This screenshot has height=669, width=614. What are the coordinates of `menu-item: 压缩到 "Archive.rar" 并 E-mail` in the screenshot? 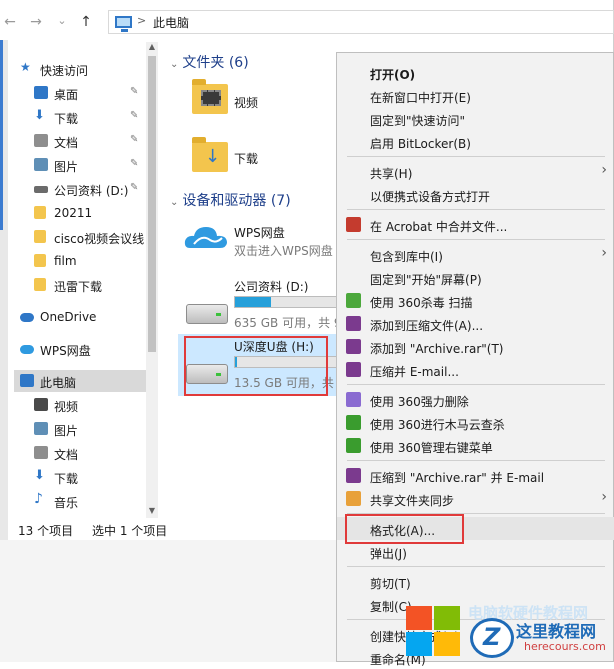 It's located at (475, 475).